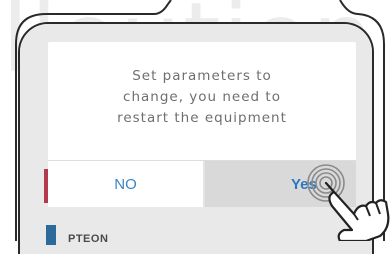 This screenshot has width=390, height=254. Describe the element at coordinates (202, 118) in the screenshot. I see `dialog-message-line: restart the equipment` at that location.